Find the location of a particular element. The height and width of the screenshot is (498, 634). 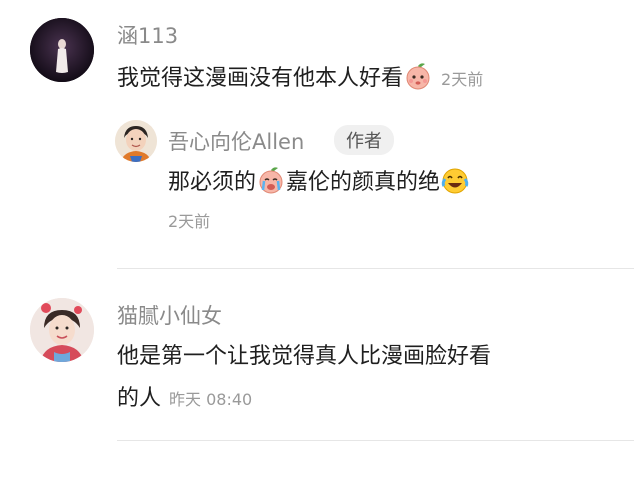

comment-text: 他是第一个让我觉得真人比漫画脸好看 的人 昨天 08:40 is located at coordinates (367, 378).